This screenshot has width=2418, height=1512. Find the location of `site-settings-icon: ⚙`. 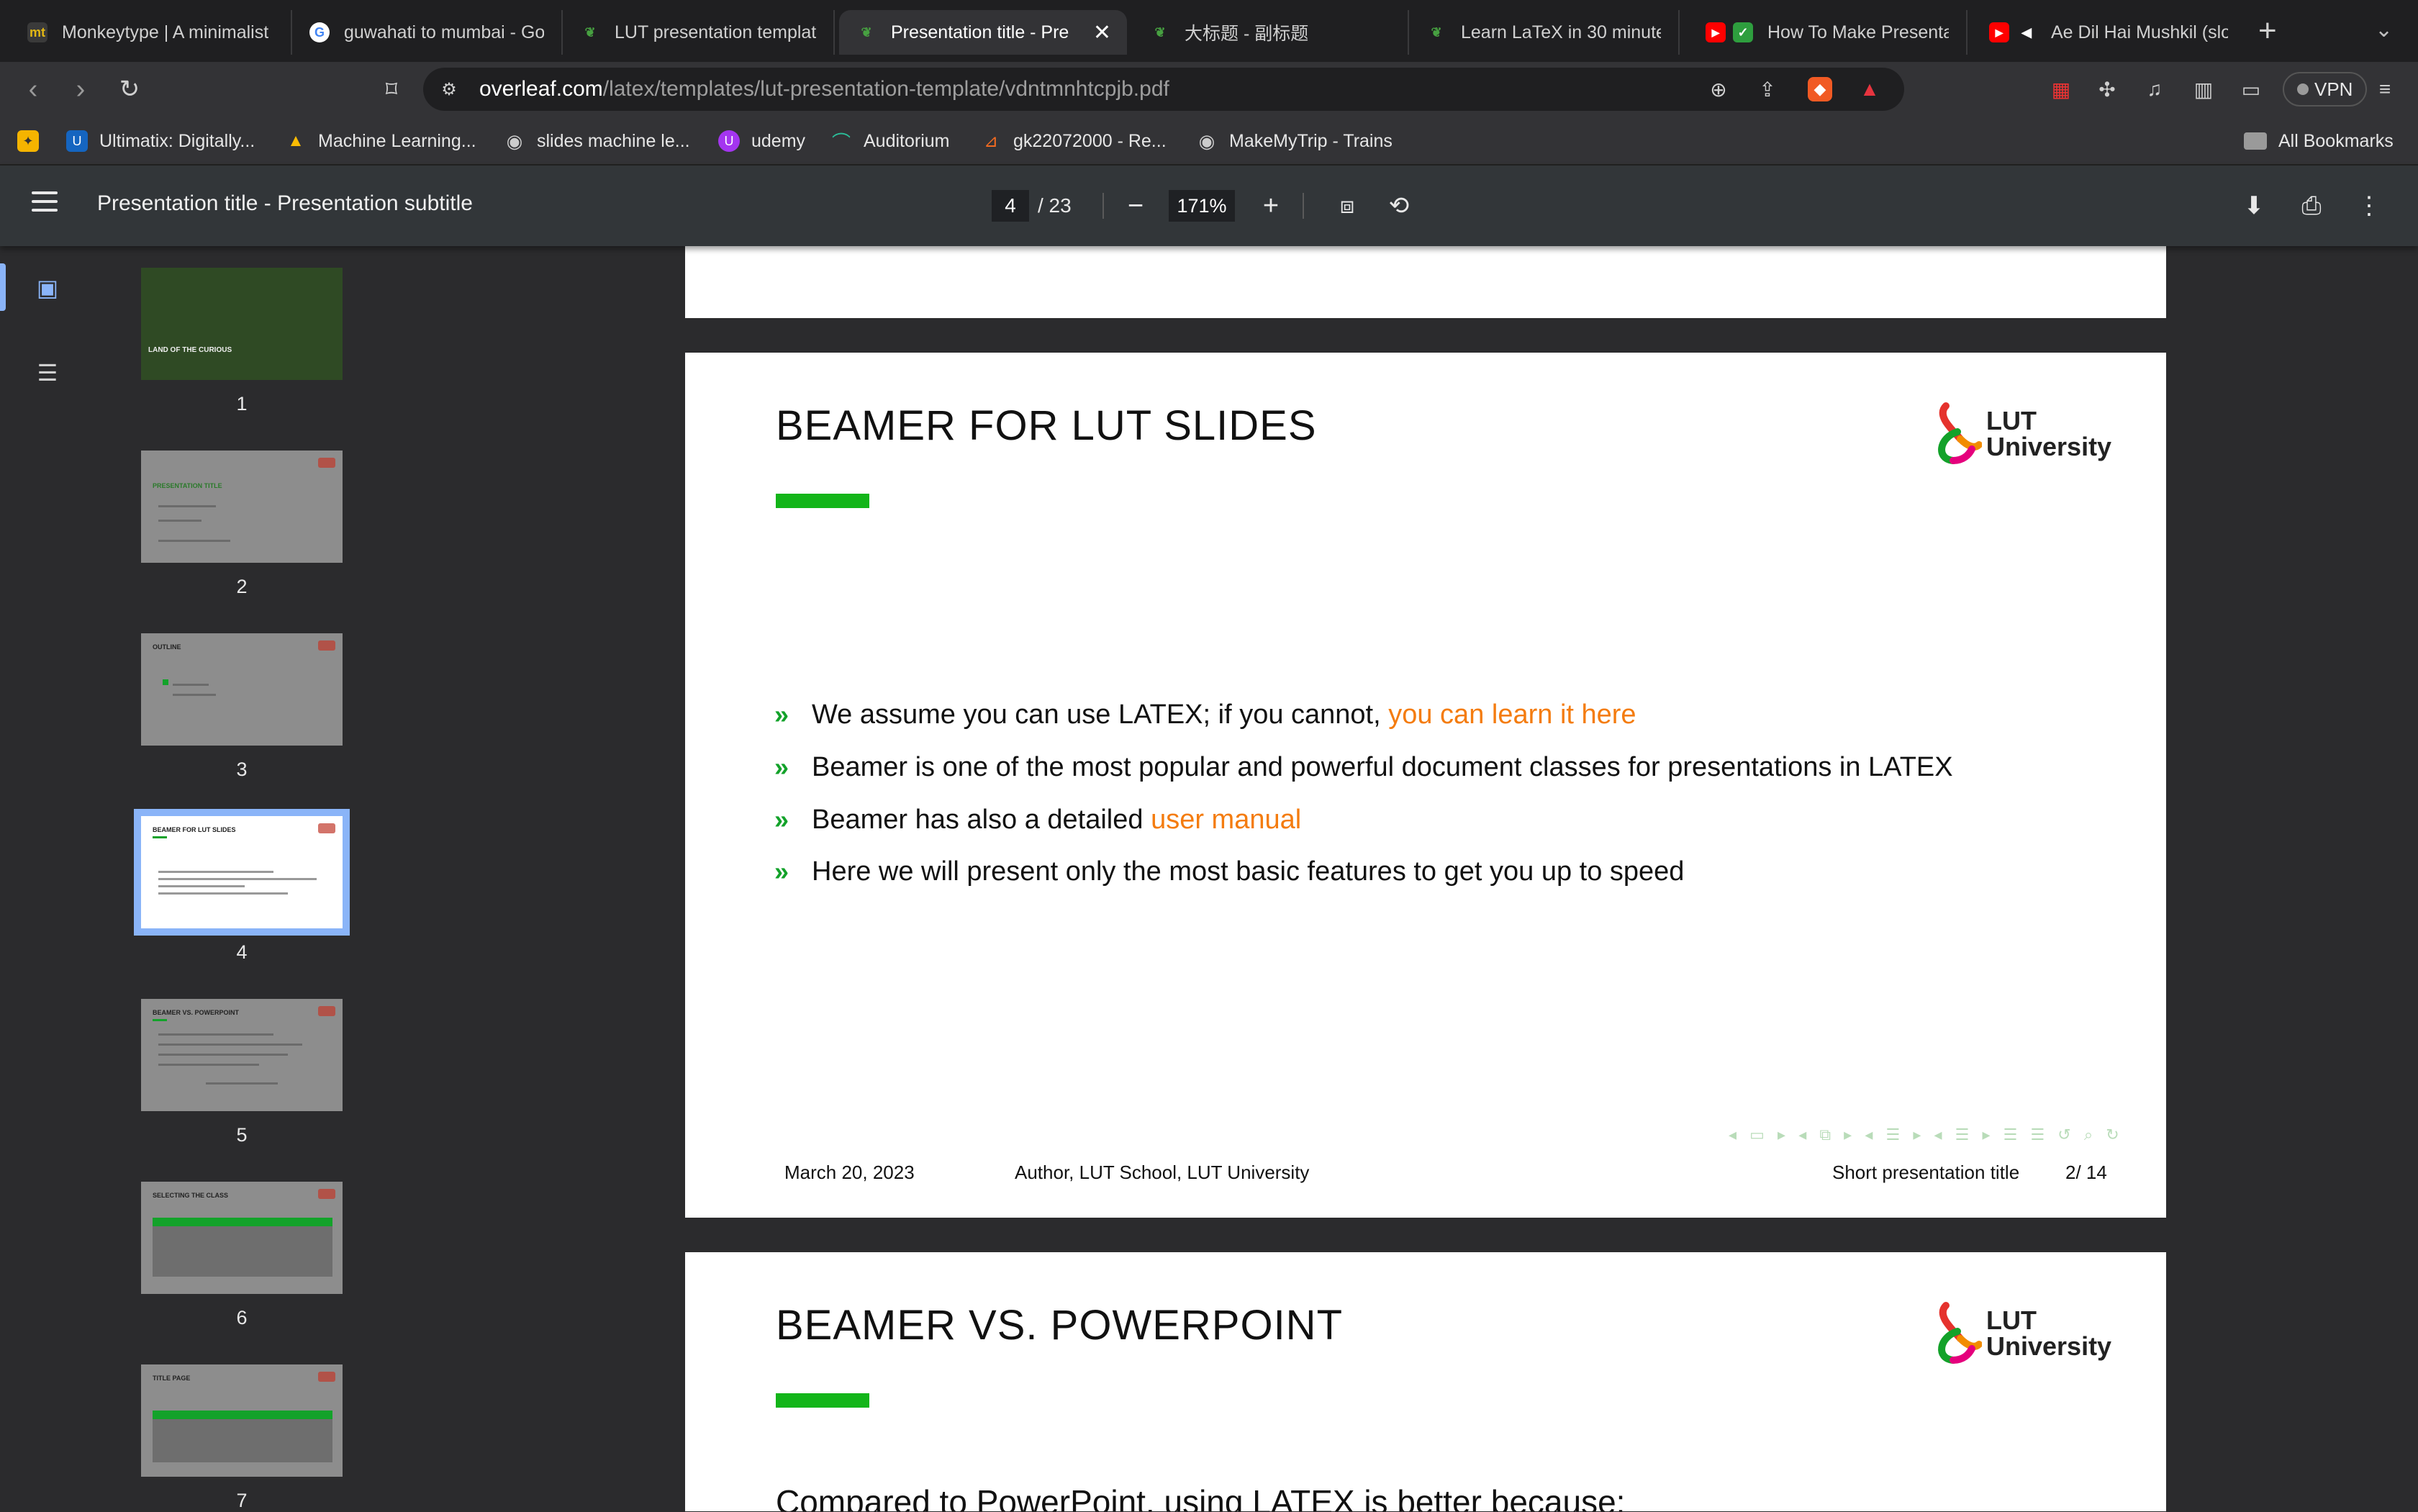

site-settings-icon: ⚙ is located at coordinates (449, 89).